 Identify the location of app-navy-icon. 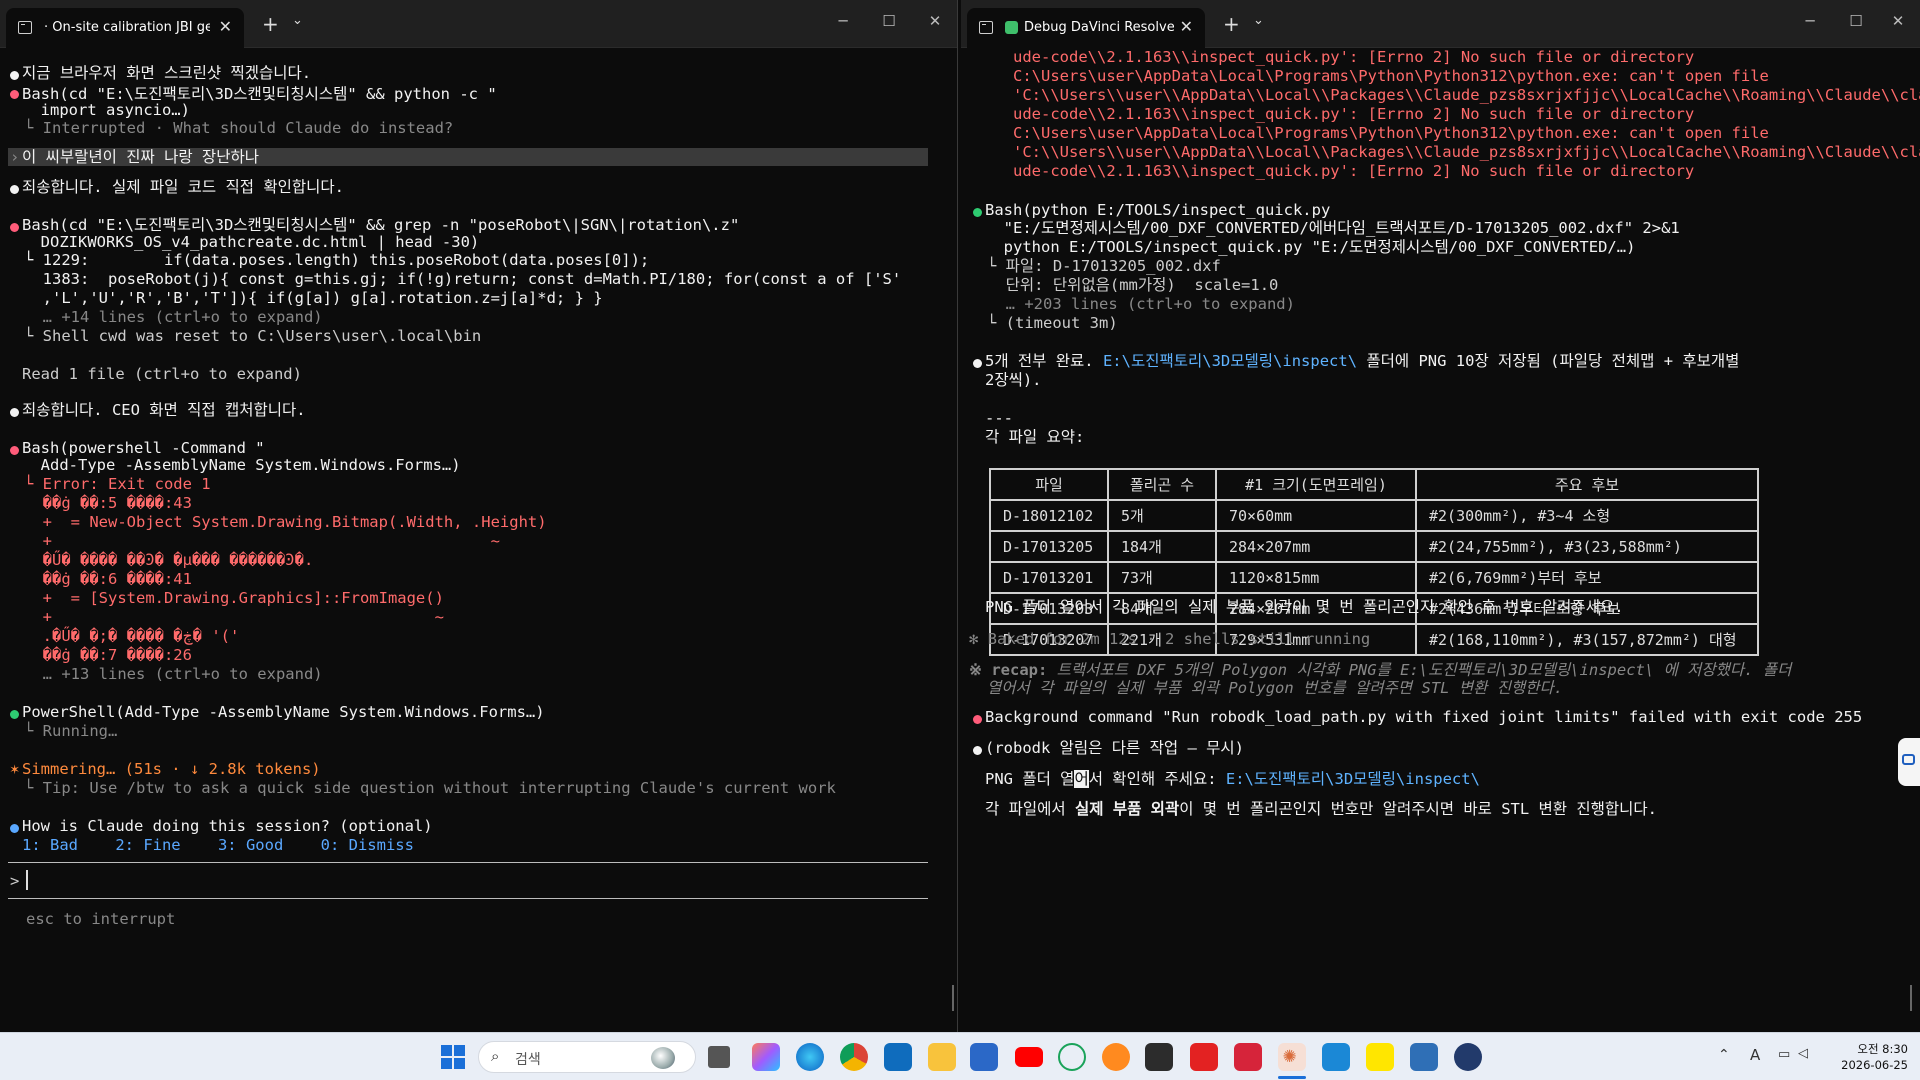
(1468, 1057).